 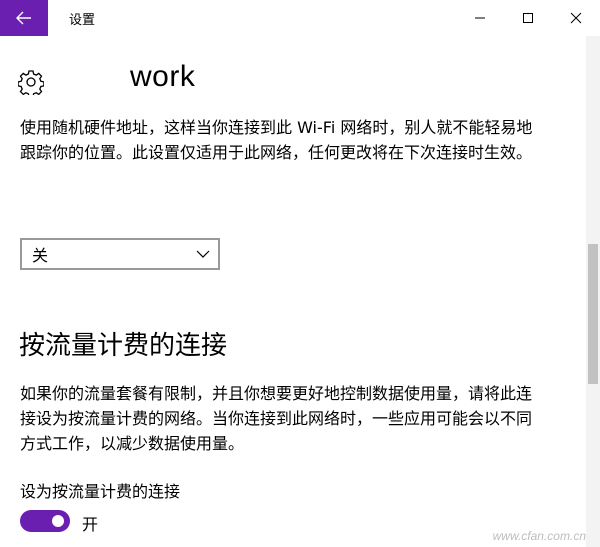 What do you see at coordinates (203, 254) in the screenshot?
I see `chevron-down-icon` at bounding box center [203, 254].